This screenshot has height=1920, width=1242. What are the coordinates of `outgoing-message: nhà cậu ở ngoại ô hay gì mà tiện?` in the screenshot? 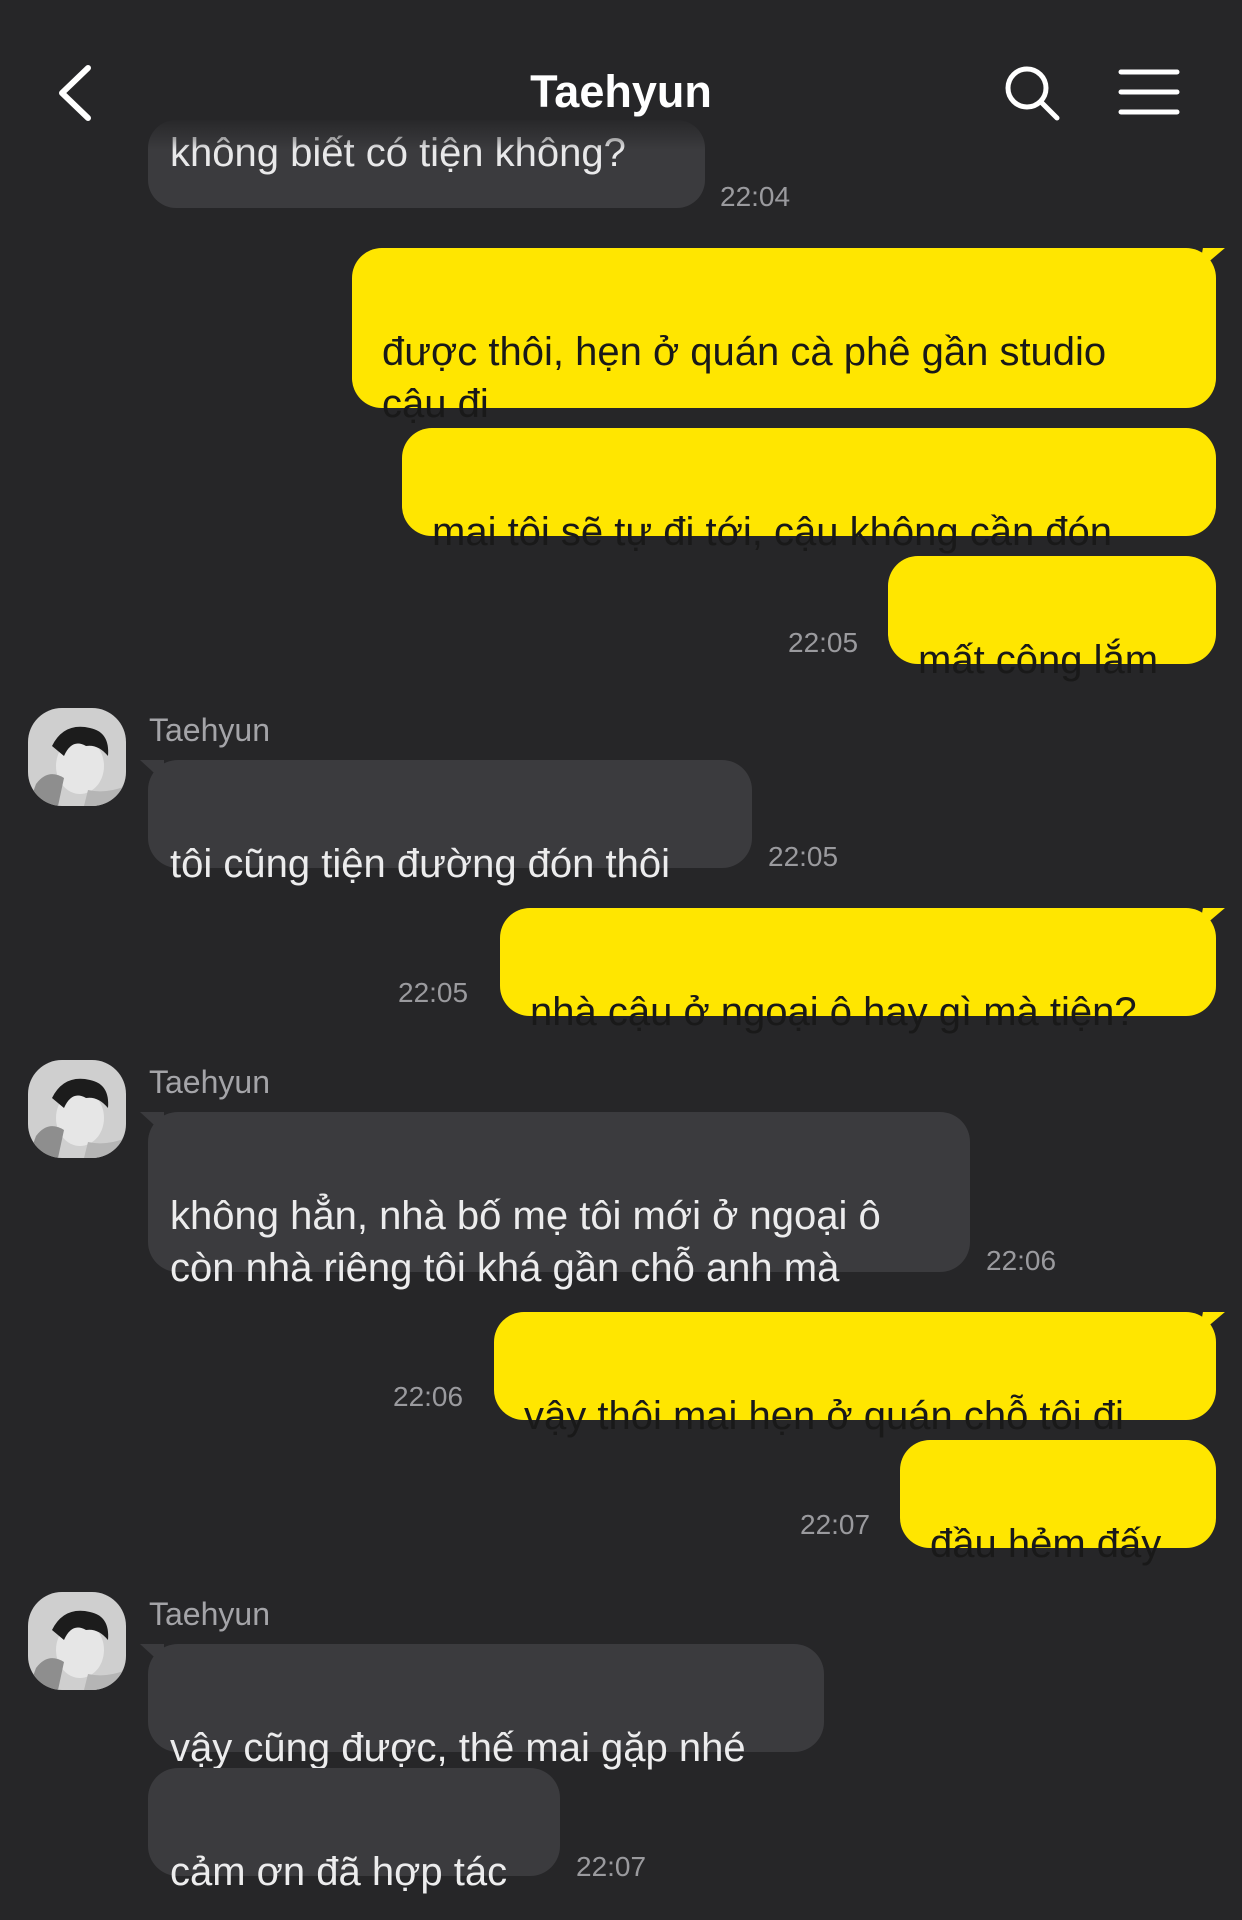 It's located at (858, 971).